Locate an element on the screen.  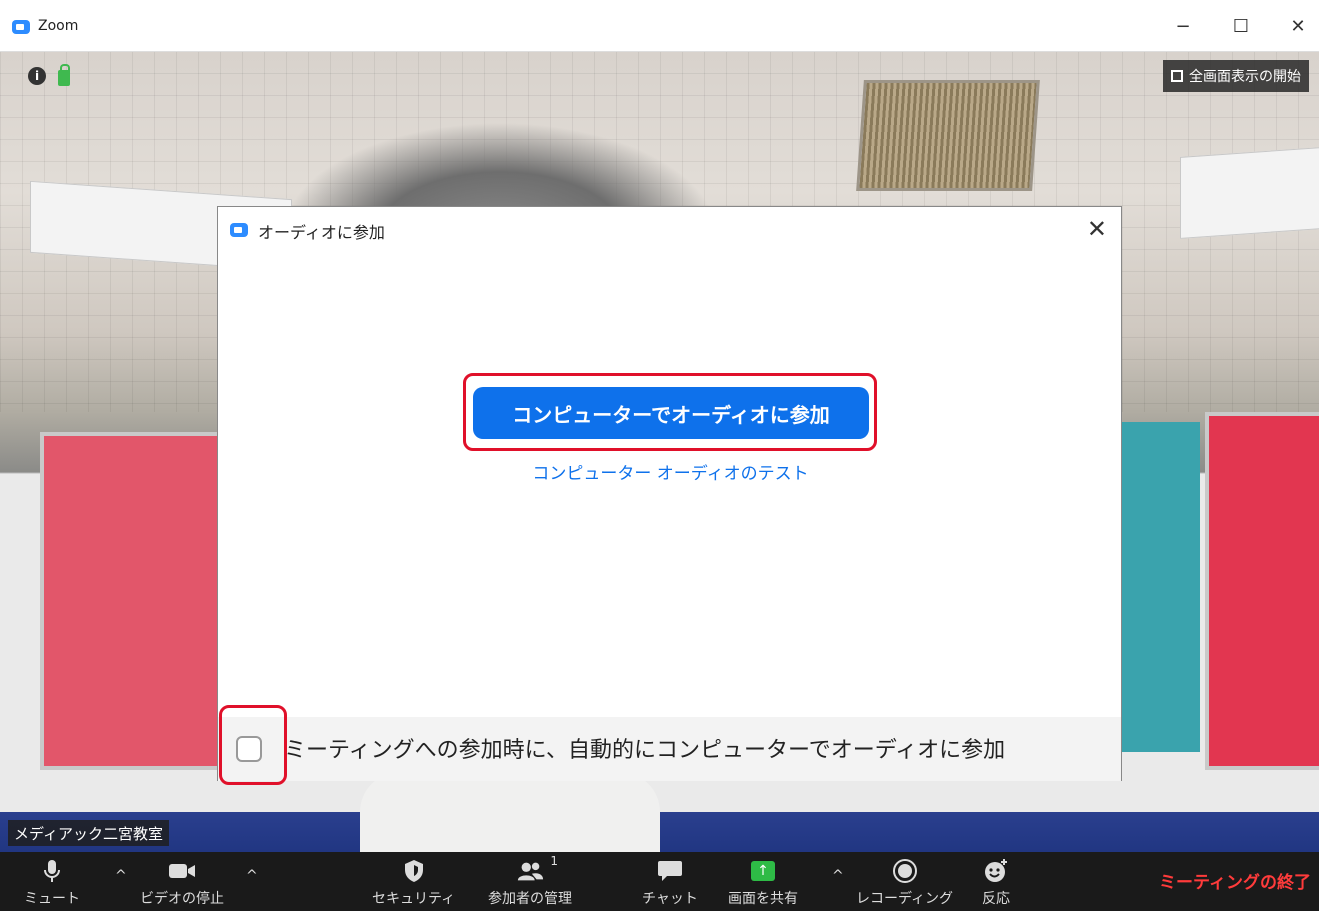
security-button: セキュリティ is located at coordinates (413, 883).